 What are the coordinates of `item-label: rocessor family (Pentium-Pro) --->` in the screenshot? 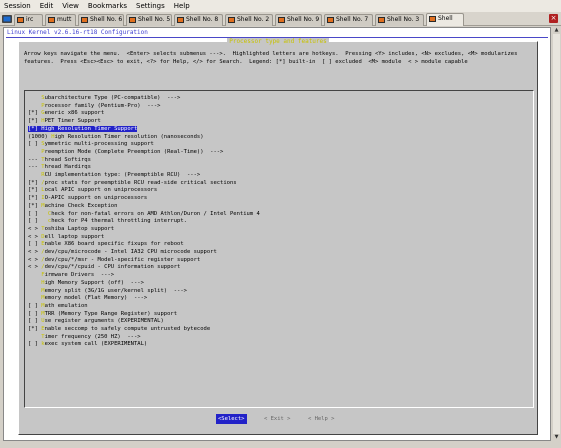 It's located at (102, 105).